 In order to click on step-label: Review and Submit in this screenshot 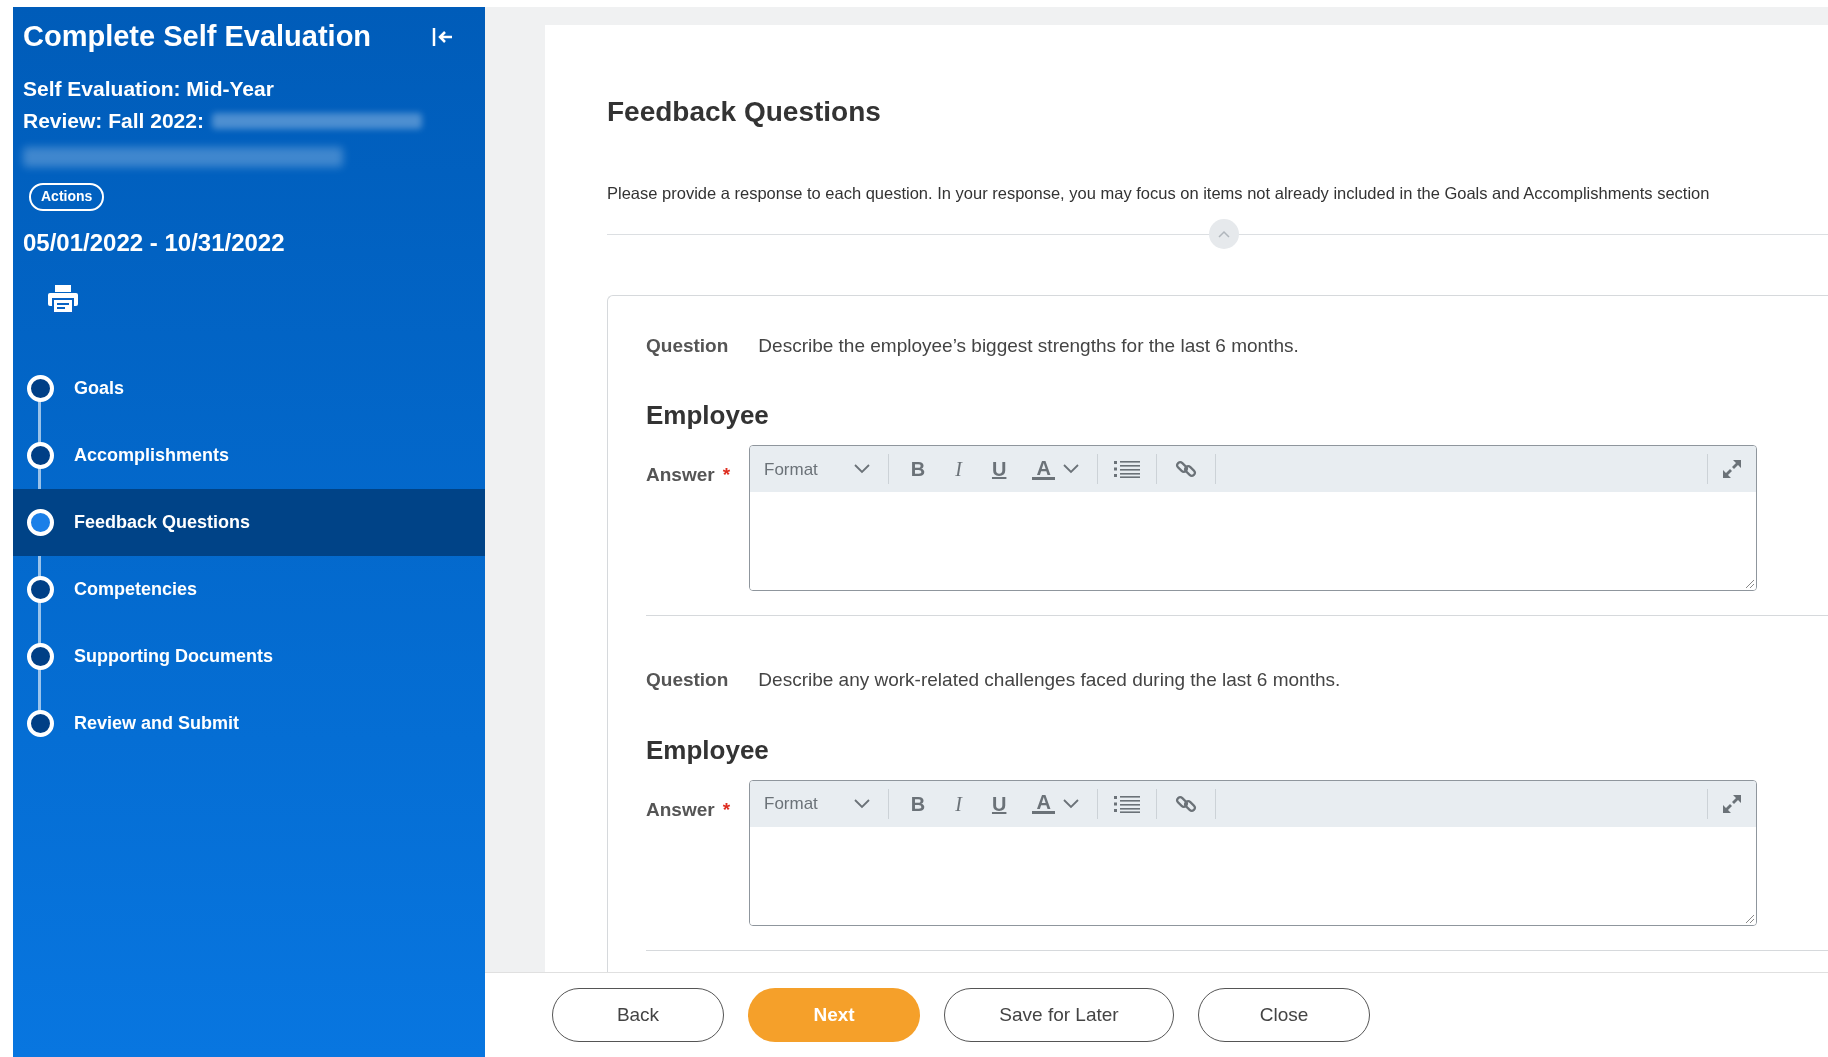, I will do `click(157, 723)`.